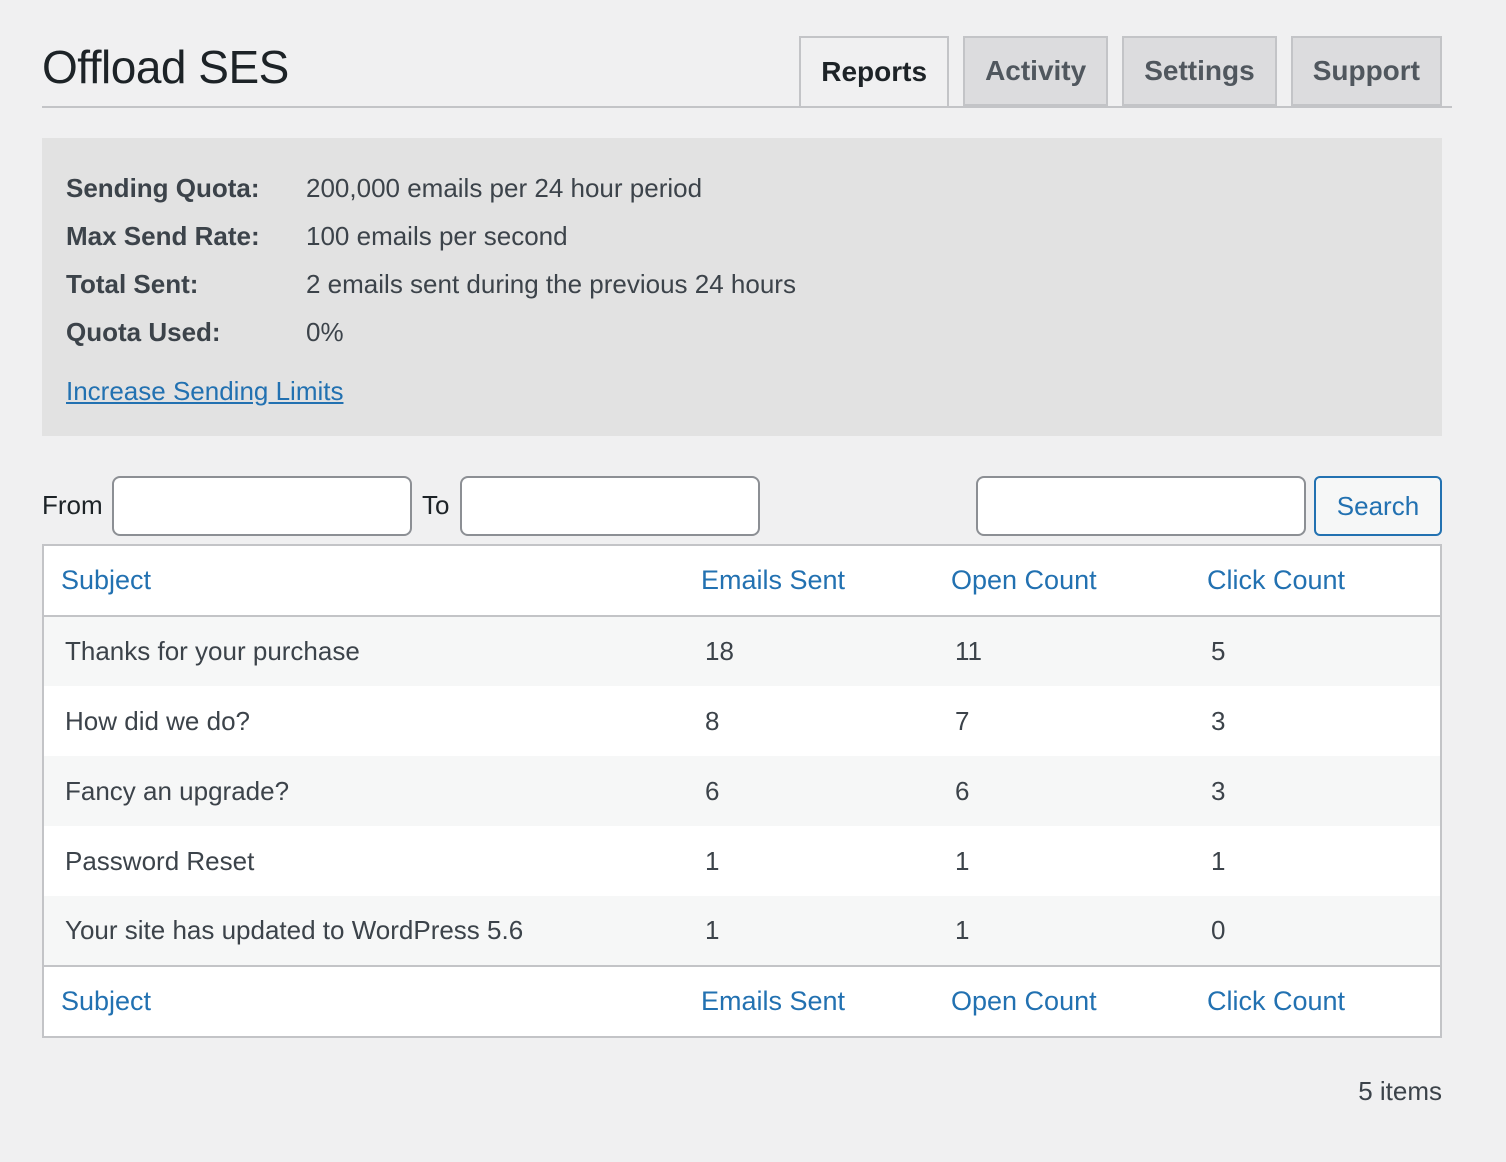  Describe the element at coordinates (1315, 1000) in the screenshot. I see `column-footer-click-count: Click Count` at that location.